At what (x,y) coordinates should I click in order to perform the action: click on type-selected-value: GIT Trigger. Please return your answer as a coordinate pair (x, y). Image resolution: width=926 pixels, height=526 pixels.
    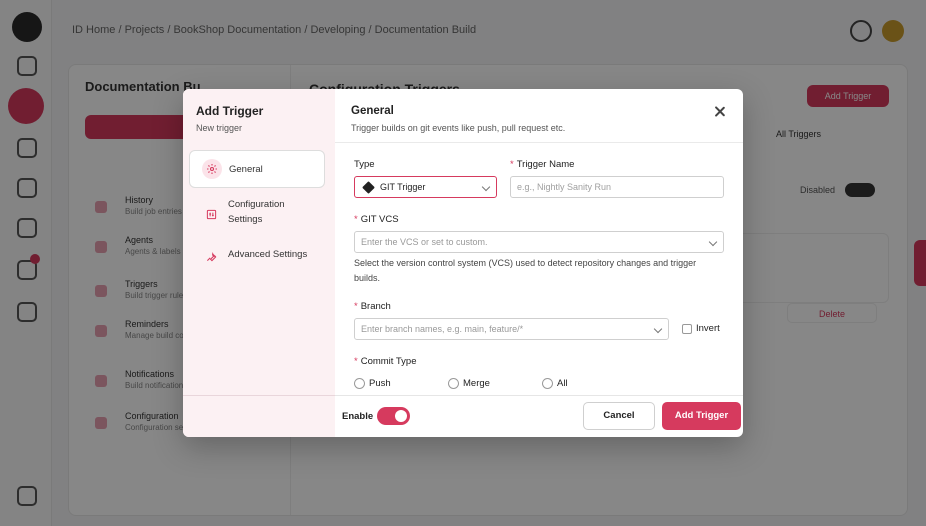
    Looking at the image, I should click on (403, 187).